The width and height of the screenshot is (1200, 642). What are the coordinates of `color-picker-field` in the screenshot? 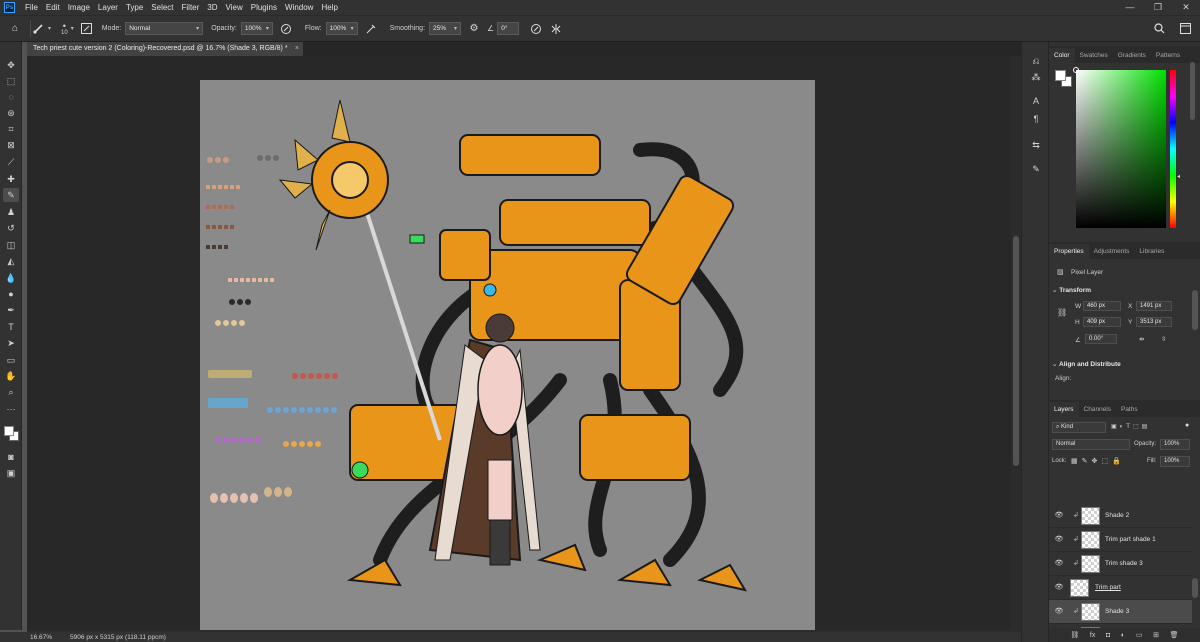 It's located at (1119, 147).